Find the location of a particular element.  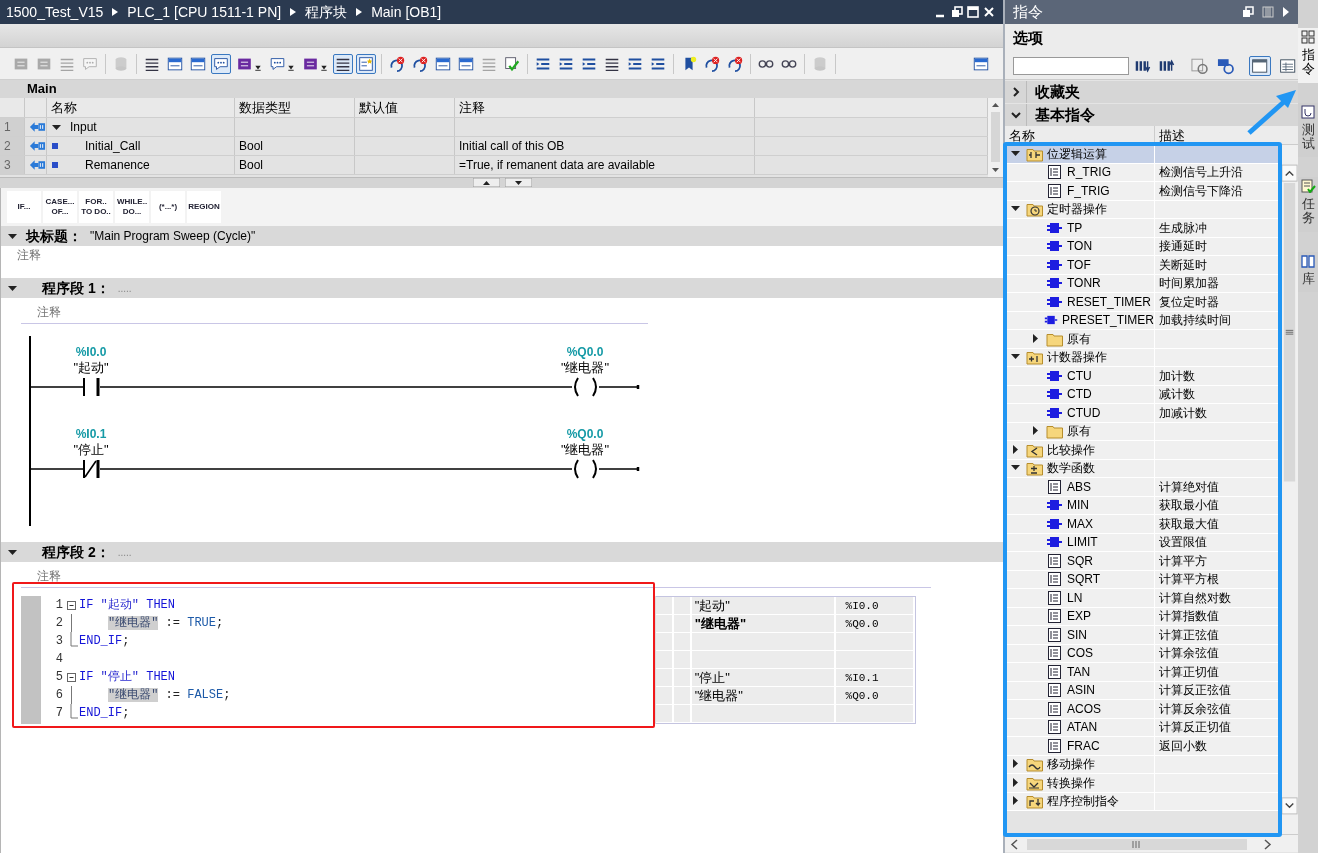

instruction-description: 设置限值 is located at coordinates (1183, 542).